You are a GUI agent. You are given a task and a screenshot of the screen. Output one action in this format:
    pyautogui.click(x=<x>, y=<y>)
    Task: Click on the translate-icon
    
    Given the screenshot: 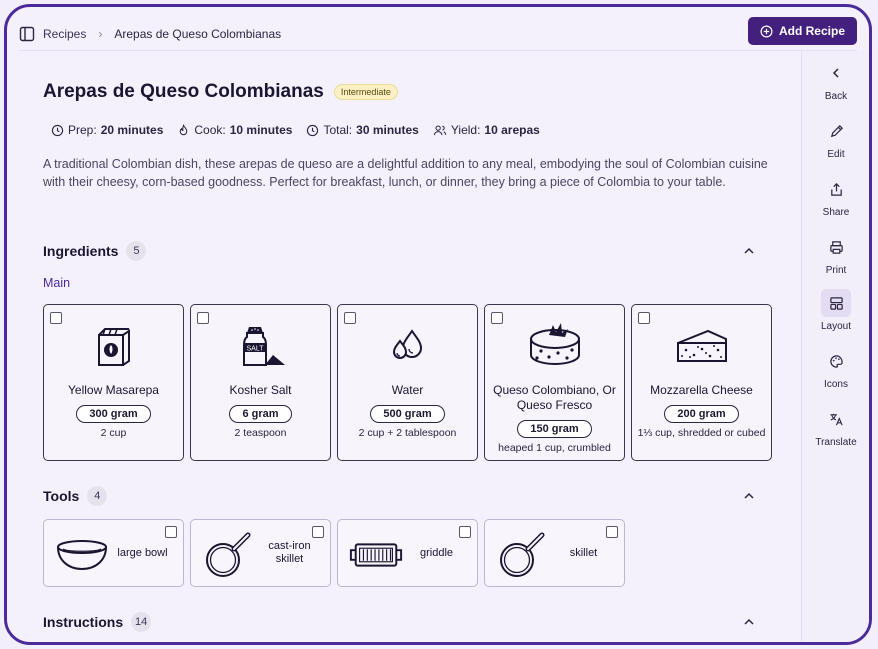 What is the action you would take?
    pyautogui.click(x=836, y=419)
    